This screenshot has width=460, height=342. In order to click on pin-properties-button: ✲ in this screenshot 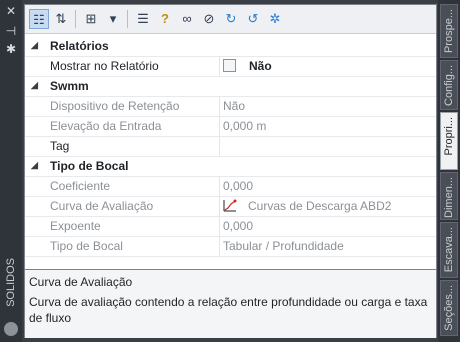, I will do `click(275, 19)`.